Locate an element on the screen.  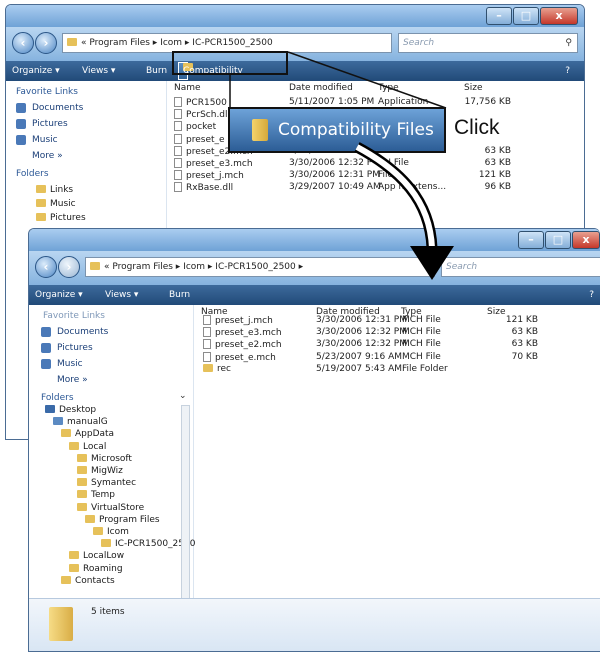
tree-item: manualG is located at coordinates (80, 422).